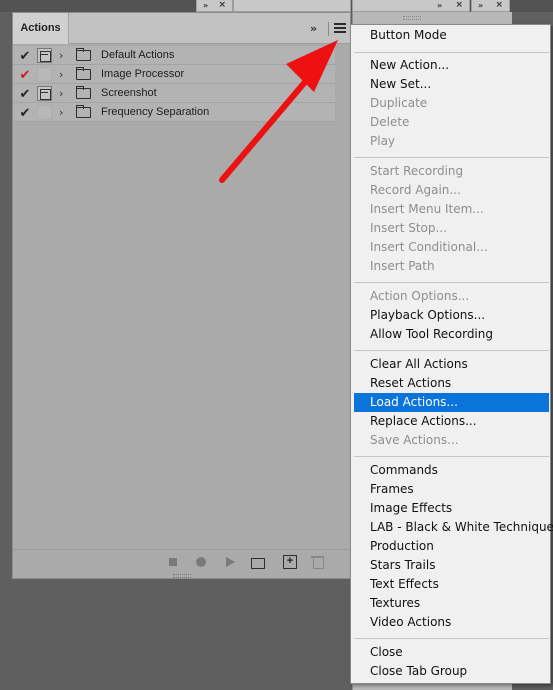 The width and height of the screenshot is (553, 690). Describe the element at coordinates (383, 141) in the screenshot. I see `menu-item: Play` at that location.